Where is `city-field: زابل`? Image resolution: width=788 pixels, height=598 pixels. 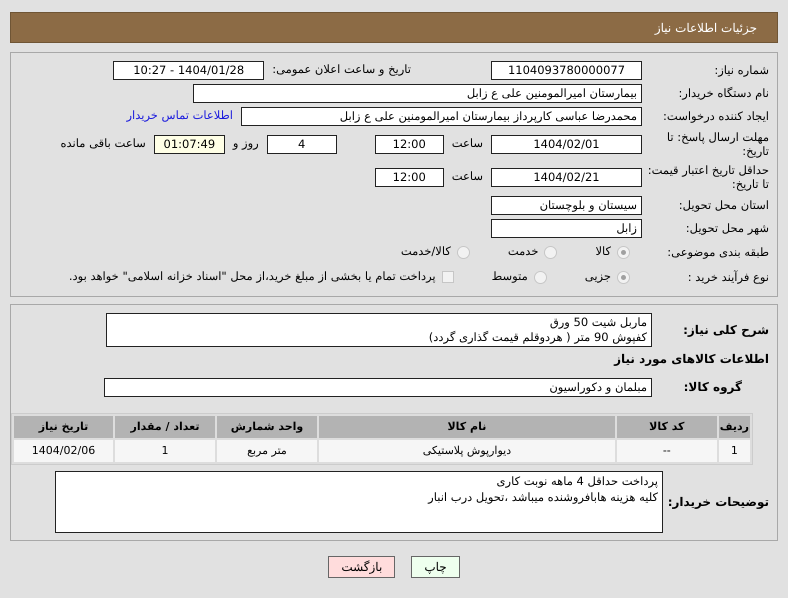 city-field: زابل is located at coordinates (566, 228).